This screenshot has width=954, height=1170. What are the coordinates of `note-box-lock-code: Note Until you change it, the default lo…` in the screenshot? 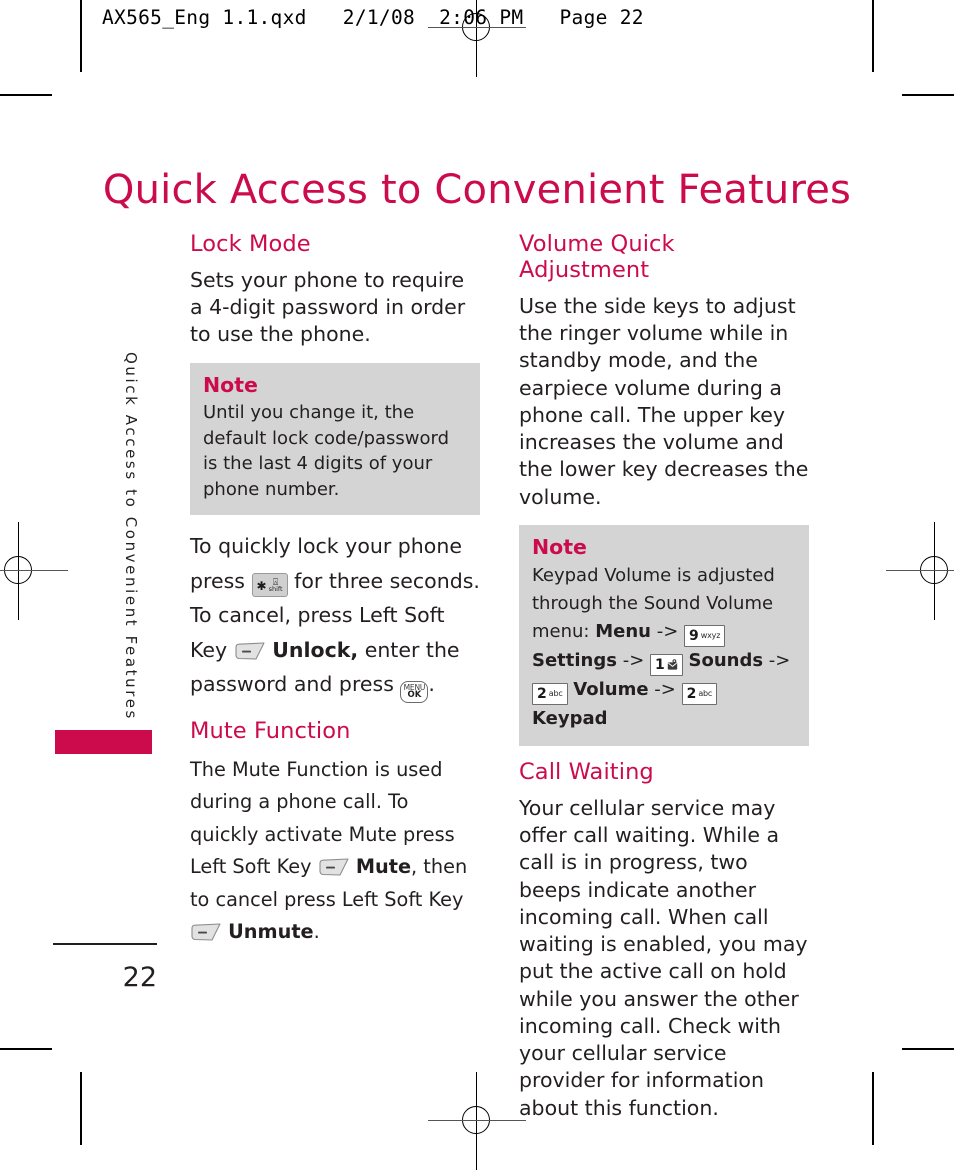 It's located at (335, 439).